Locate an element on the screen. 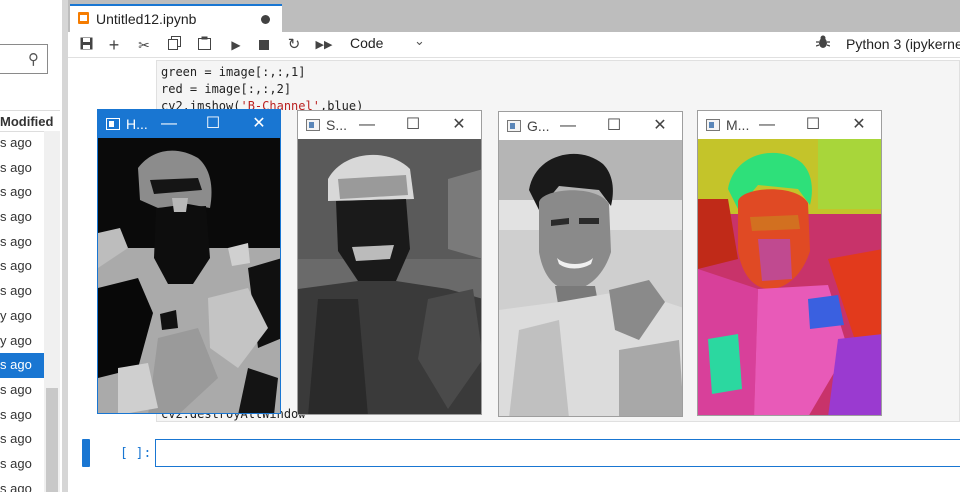 The width and height of the screenshot is (960, 492). window-title-bar: G... — ☐ ✕ is located at coordinates (590, 126).